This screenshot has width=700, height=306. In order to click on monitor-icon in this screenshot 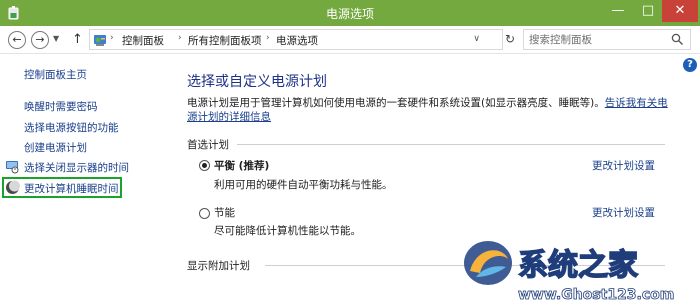, I will do `click(12, 167)`.